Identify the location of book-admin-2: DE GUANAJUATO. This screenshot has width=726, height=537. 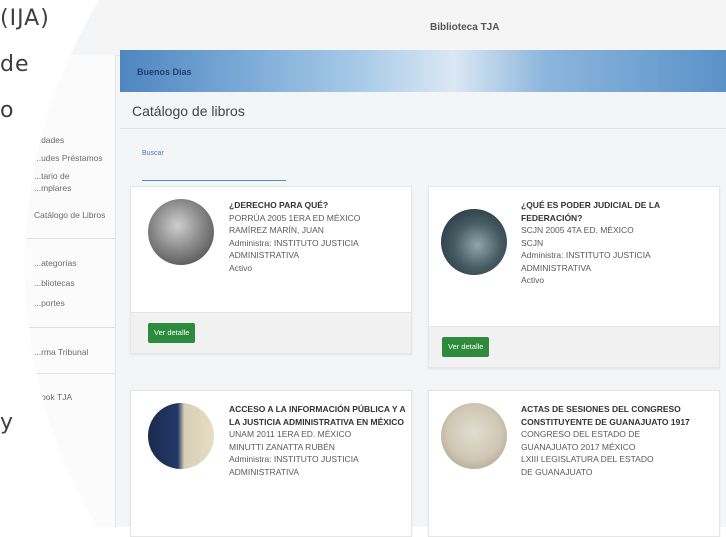
(557, 471).